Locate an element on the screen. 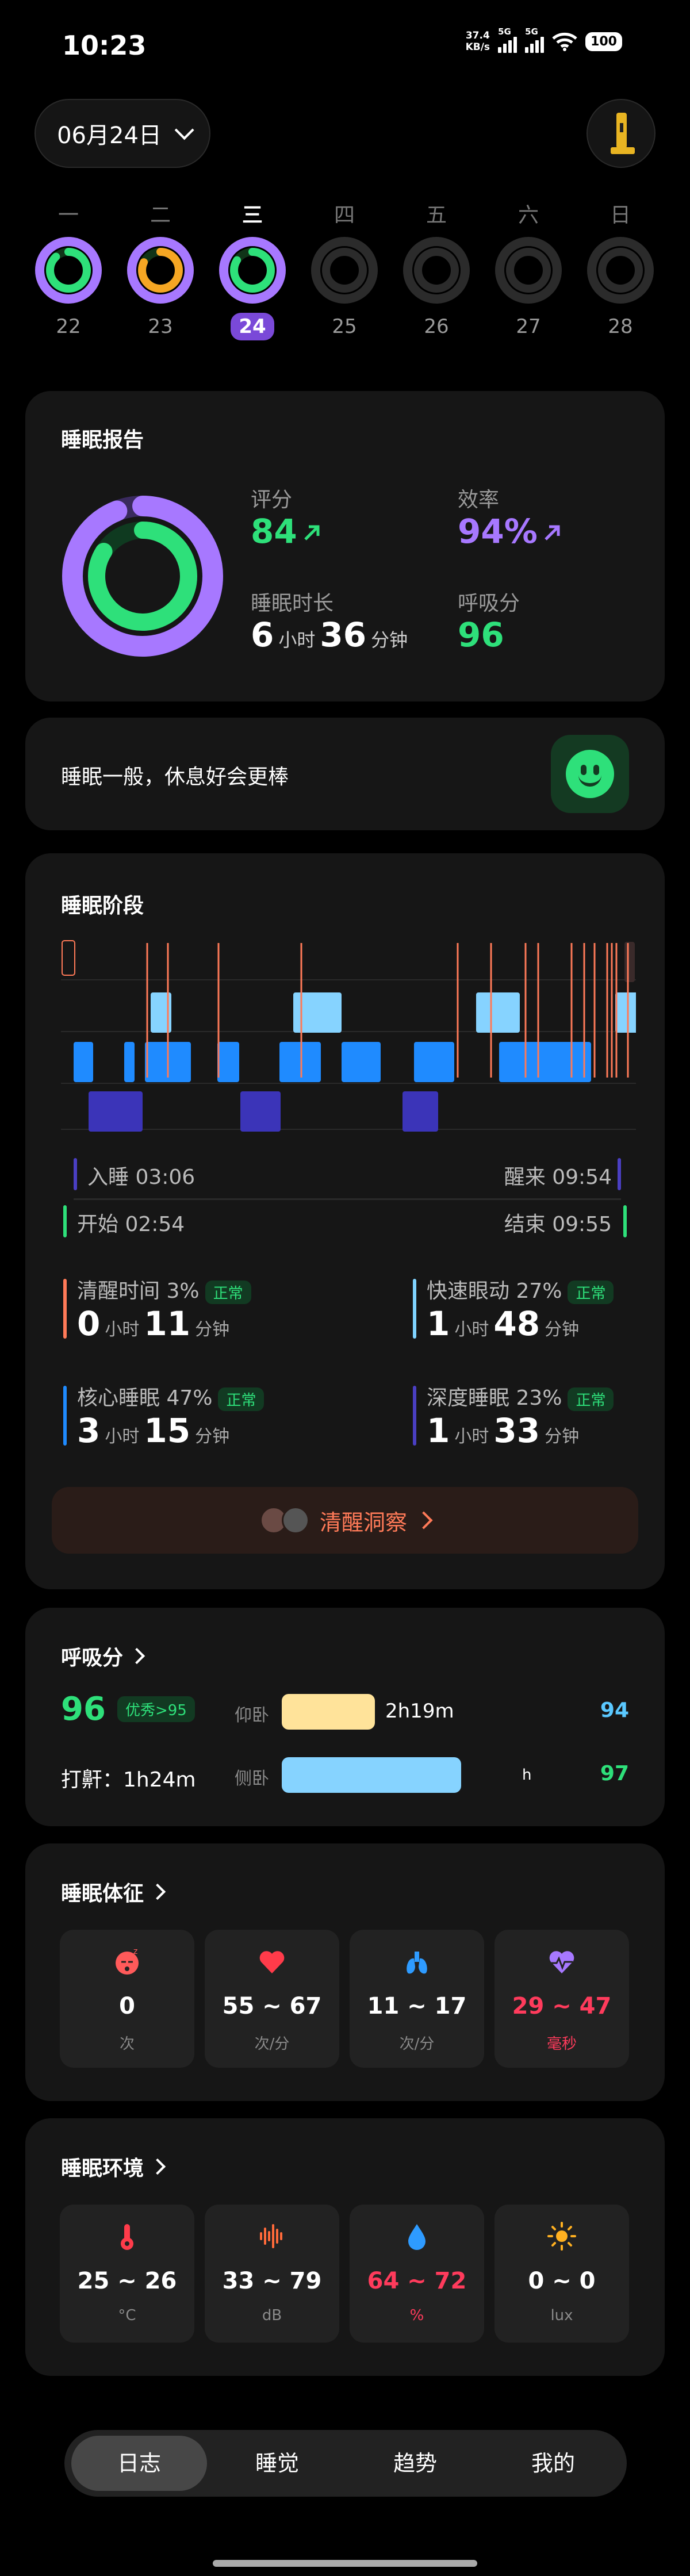 The height and width of the screenshot is (2576, 690). rem-segment is located at coordinates (498, 1012).